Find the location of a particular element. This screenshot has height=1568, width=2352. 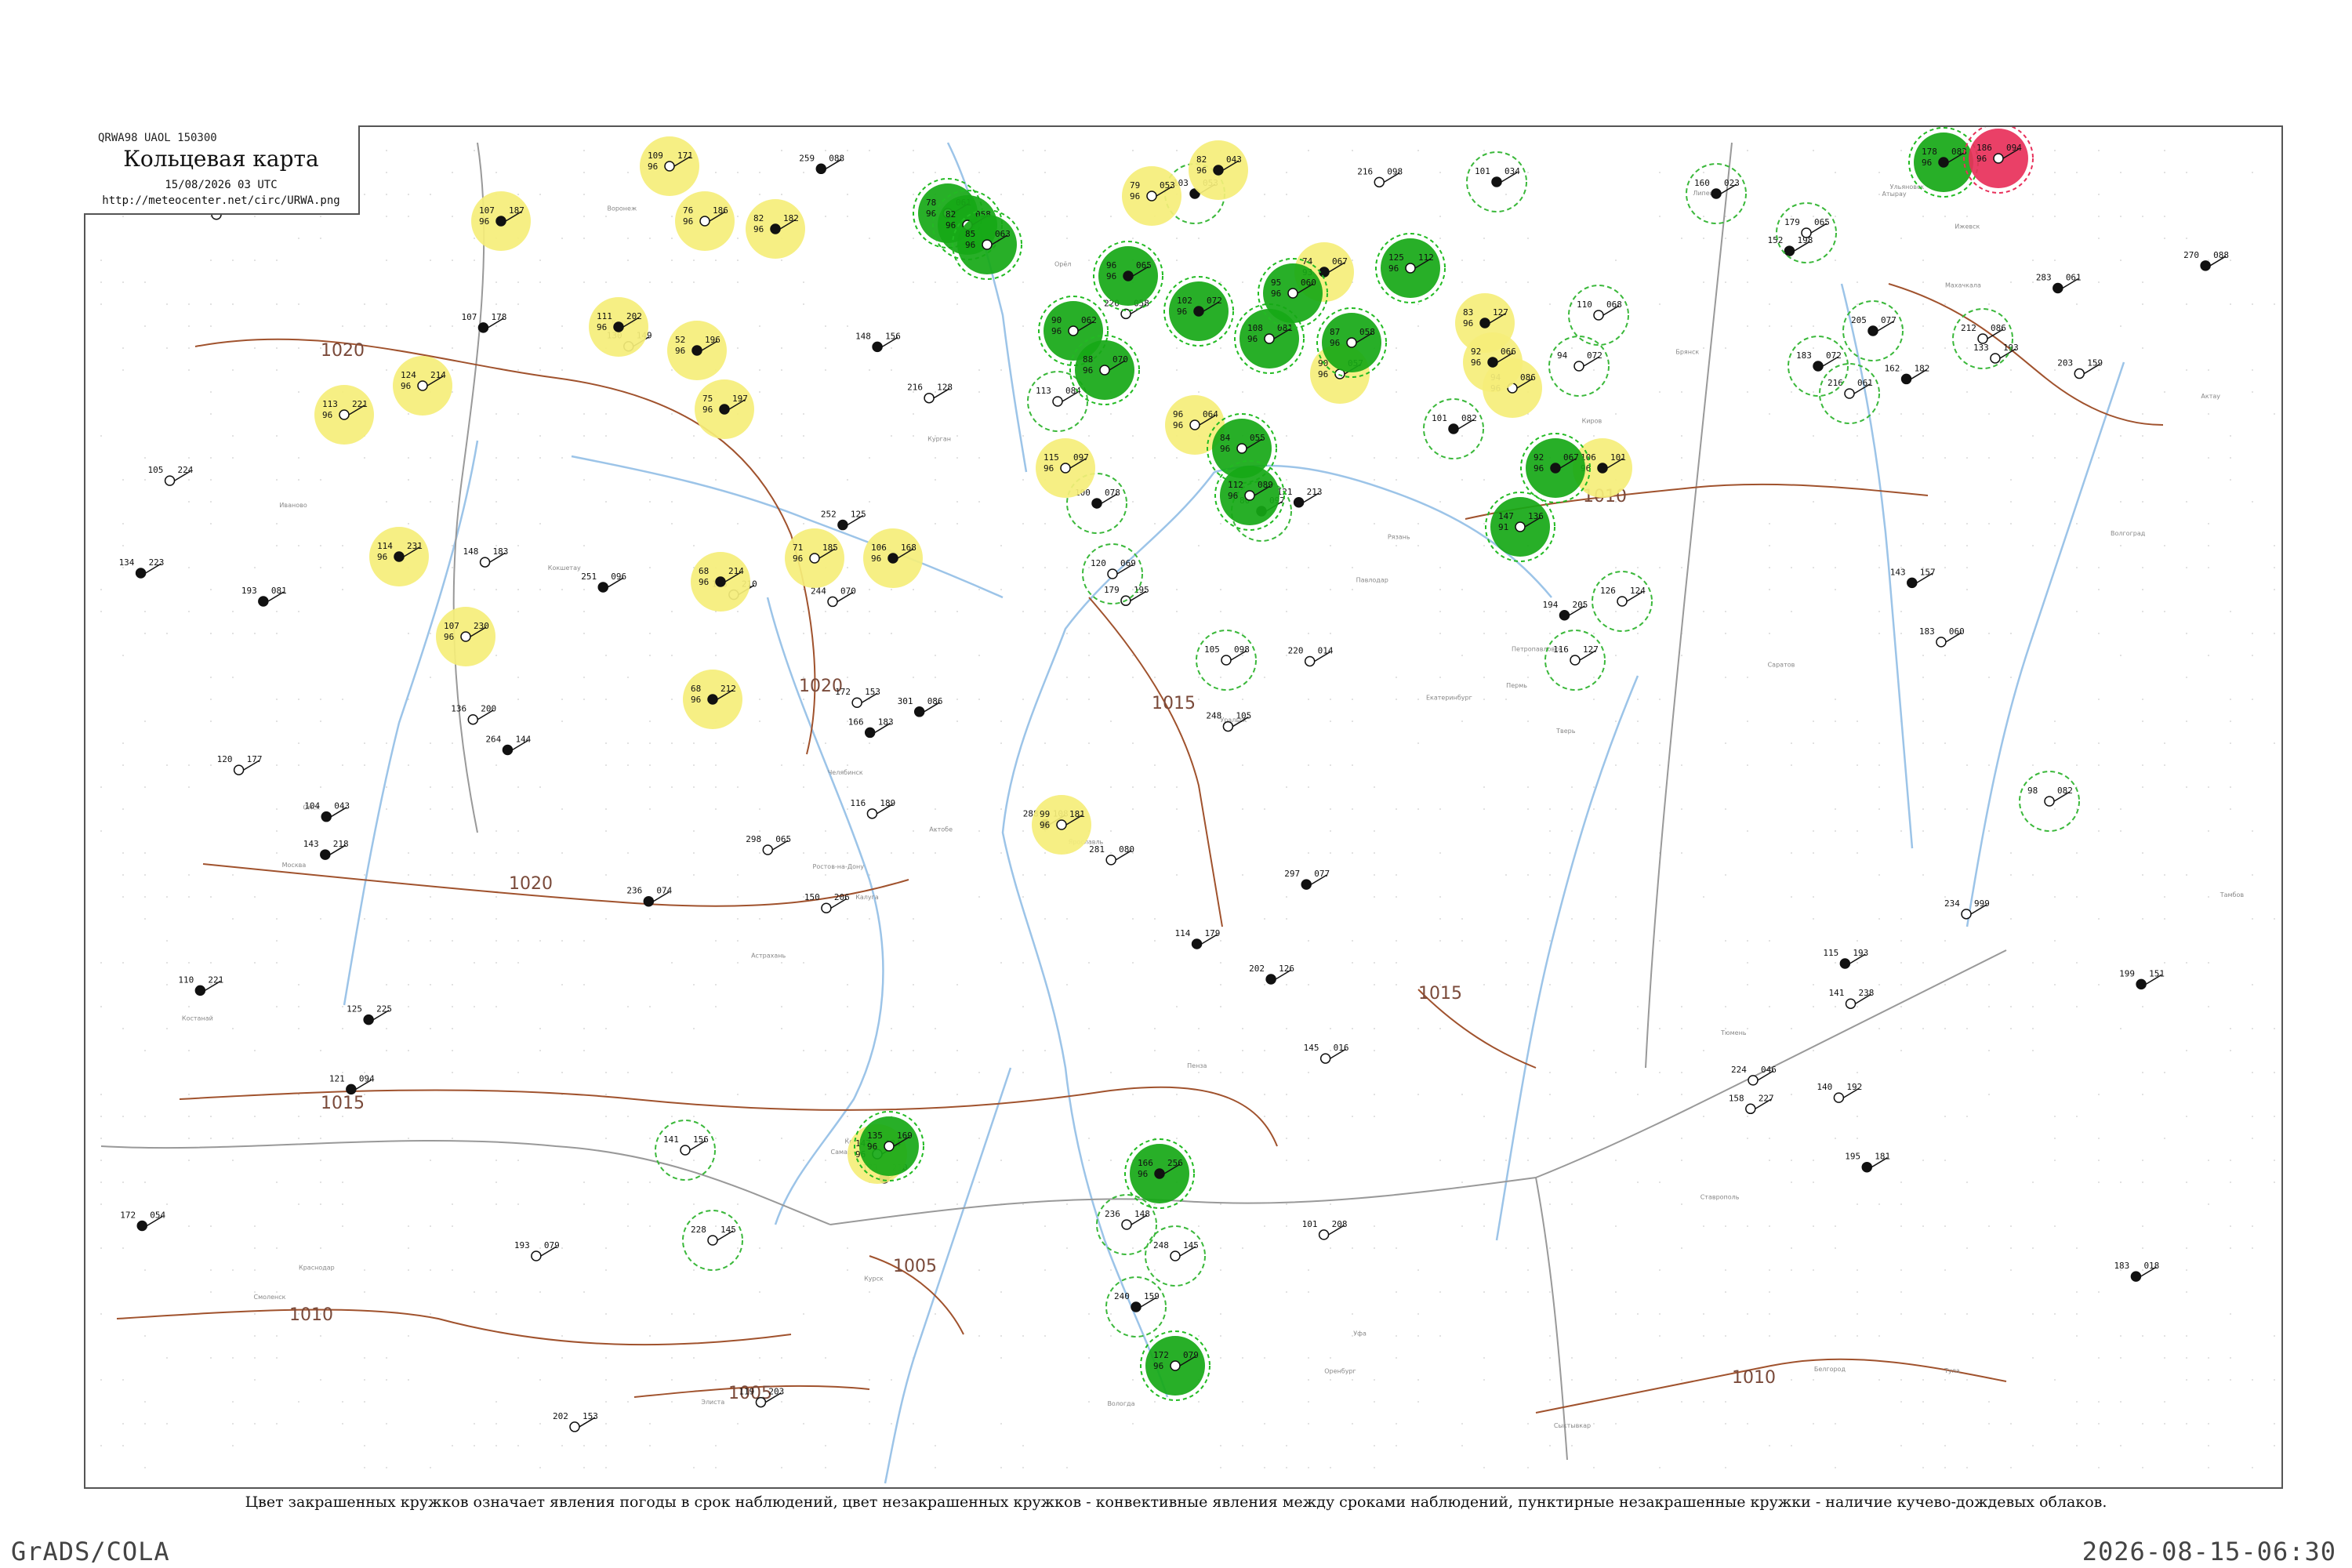

weather-station: 179 065 is located at coordinates (1807, 228).